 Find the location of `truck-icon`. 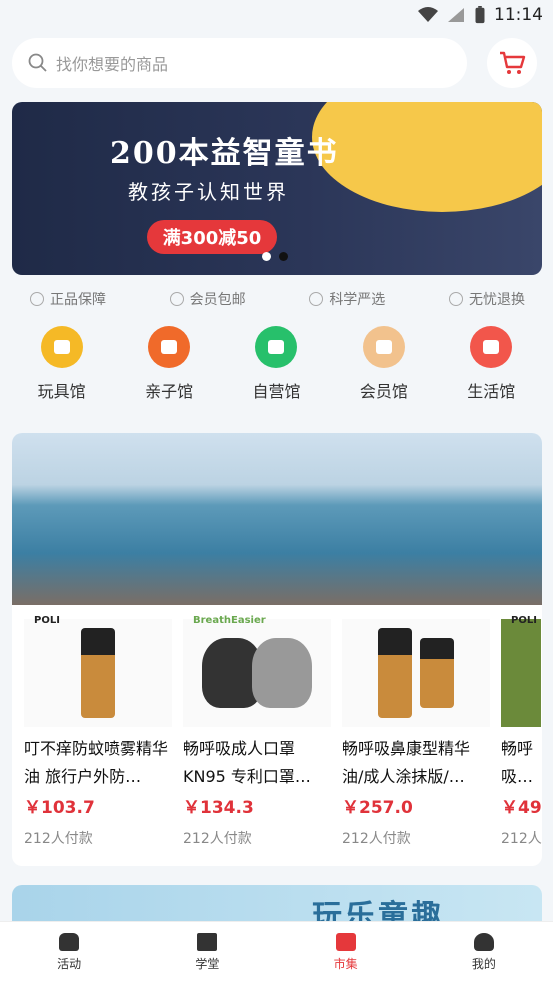

truck-icon is located at coordinates (176, 299).